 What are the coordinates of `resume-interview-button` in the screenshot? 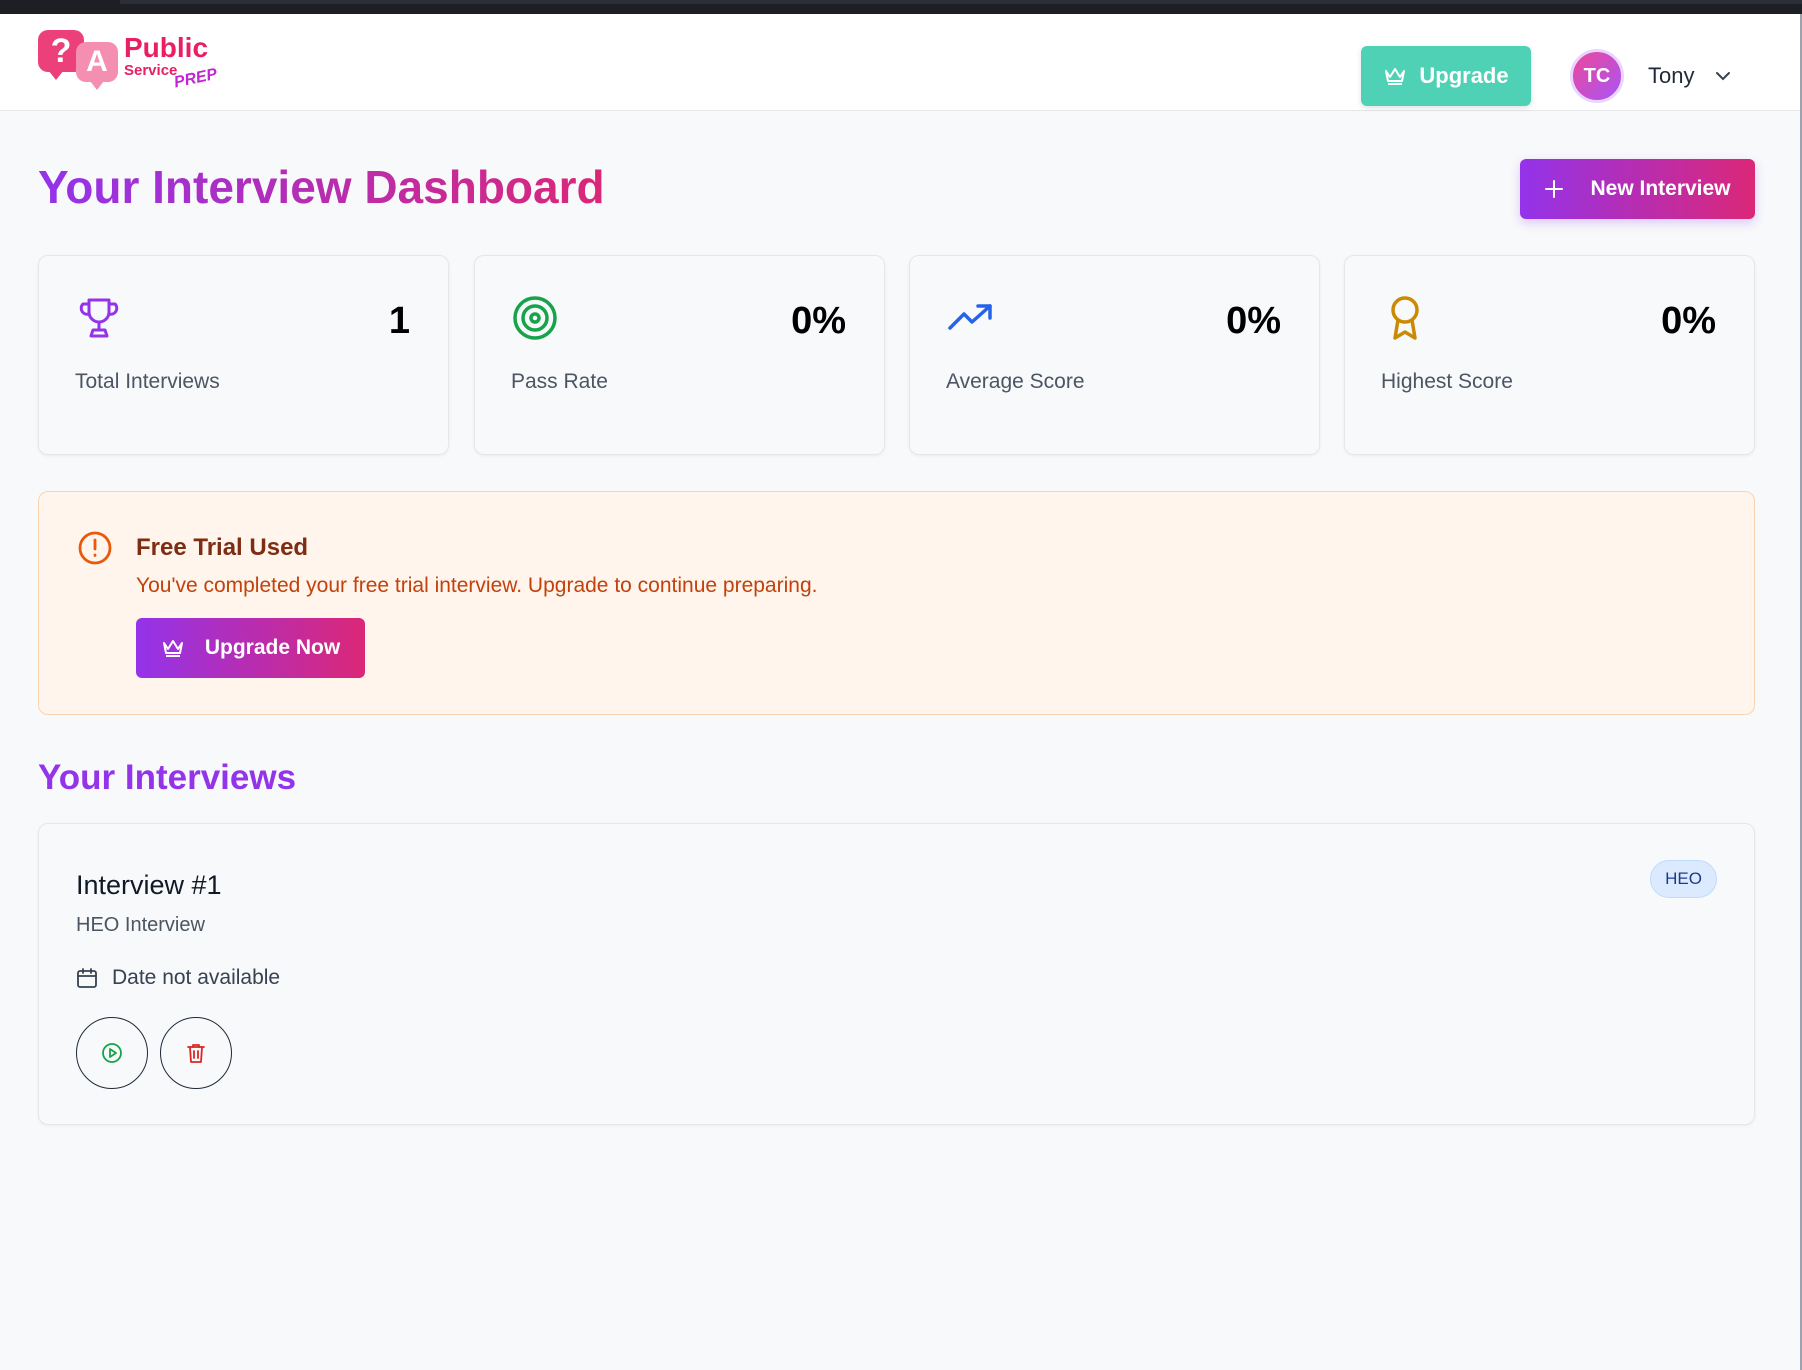 It's located at (112, 1053).